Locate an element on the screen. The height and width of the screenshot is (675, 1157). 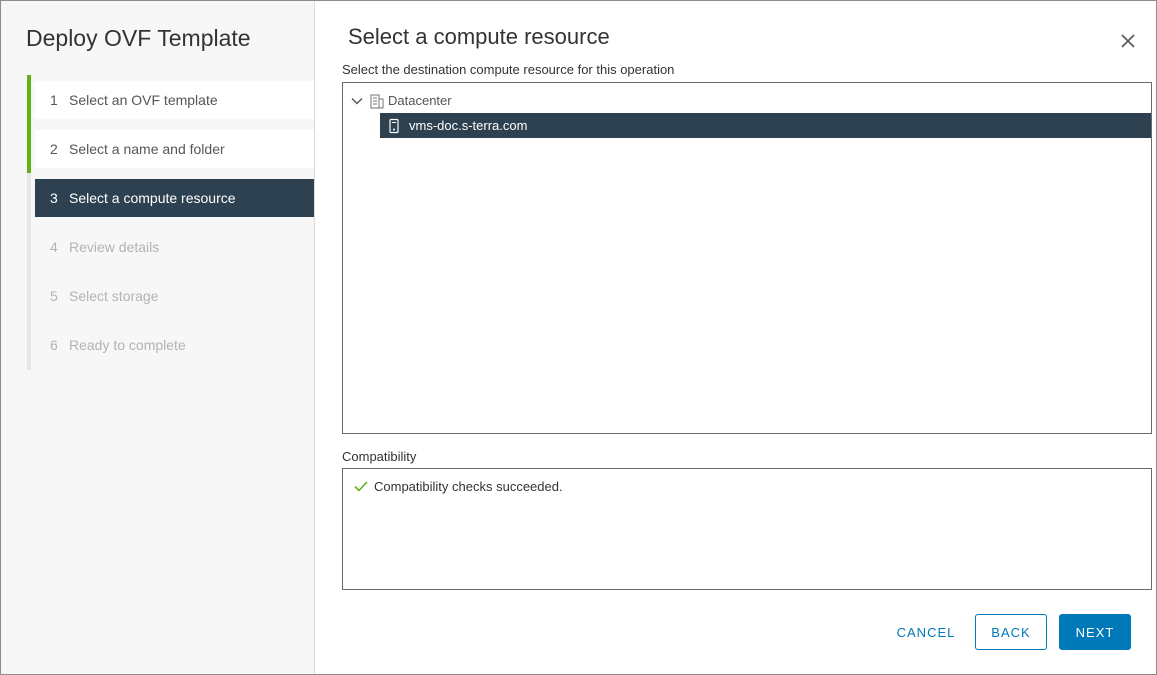
datacenter-icon is located at coordinates (377, 101).